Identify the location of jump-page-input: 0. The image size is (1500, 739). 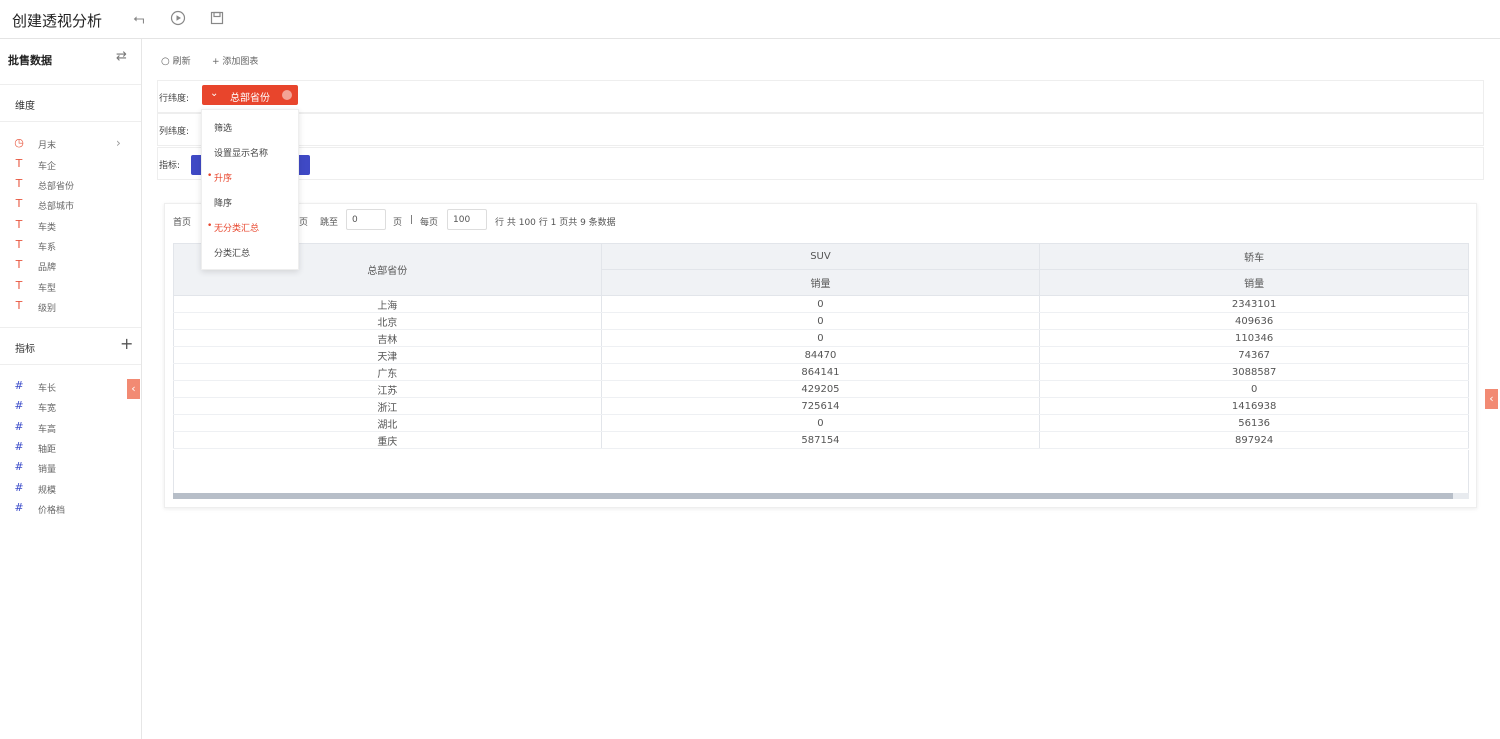
(366, 219).